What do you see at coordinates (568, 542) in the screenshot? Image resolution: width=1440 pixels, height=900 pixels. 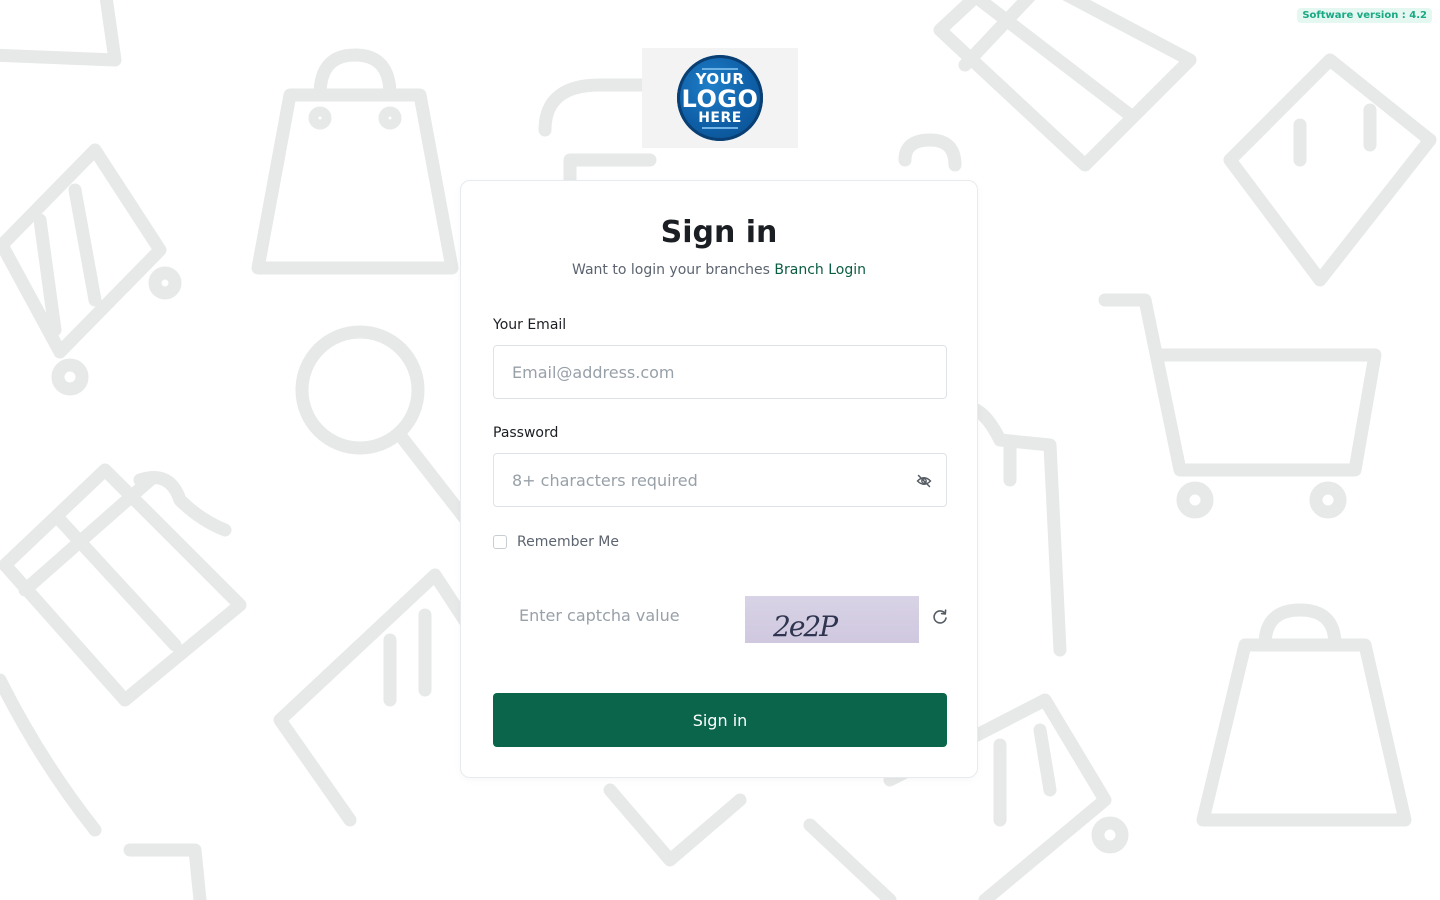 I see `remember-me-label: Remember Me` at bounding box center [568, 542].